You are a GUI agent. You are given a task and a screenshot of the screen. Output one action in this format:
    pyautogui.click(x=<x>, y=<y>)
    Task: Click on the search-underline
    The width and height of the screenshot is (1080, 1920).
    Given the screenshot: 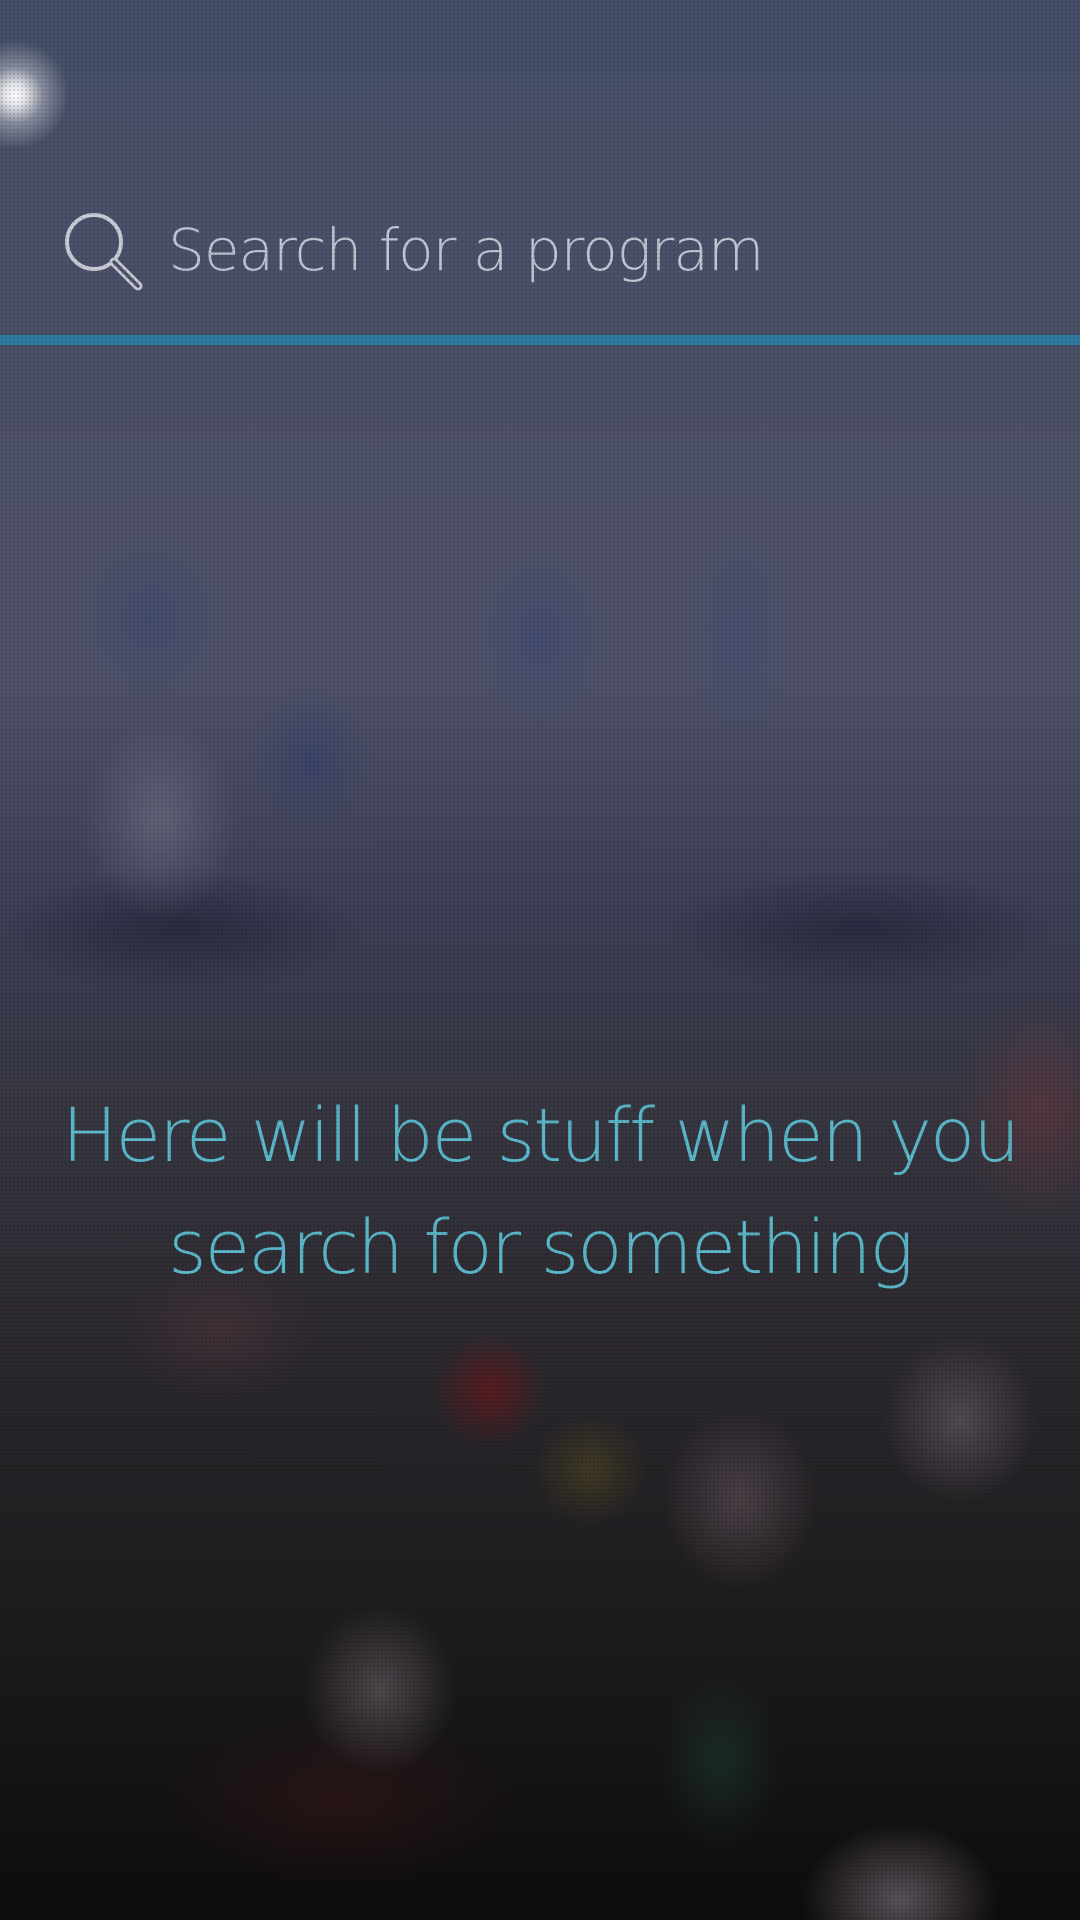 What is the action you would take?
    pyautogui.click(x=540, y=340)
    